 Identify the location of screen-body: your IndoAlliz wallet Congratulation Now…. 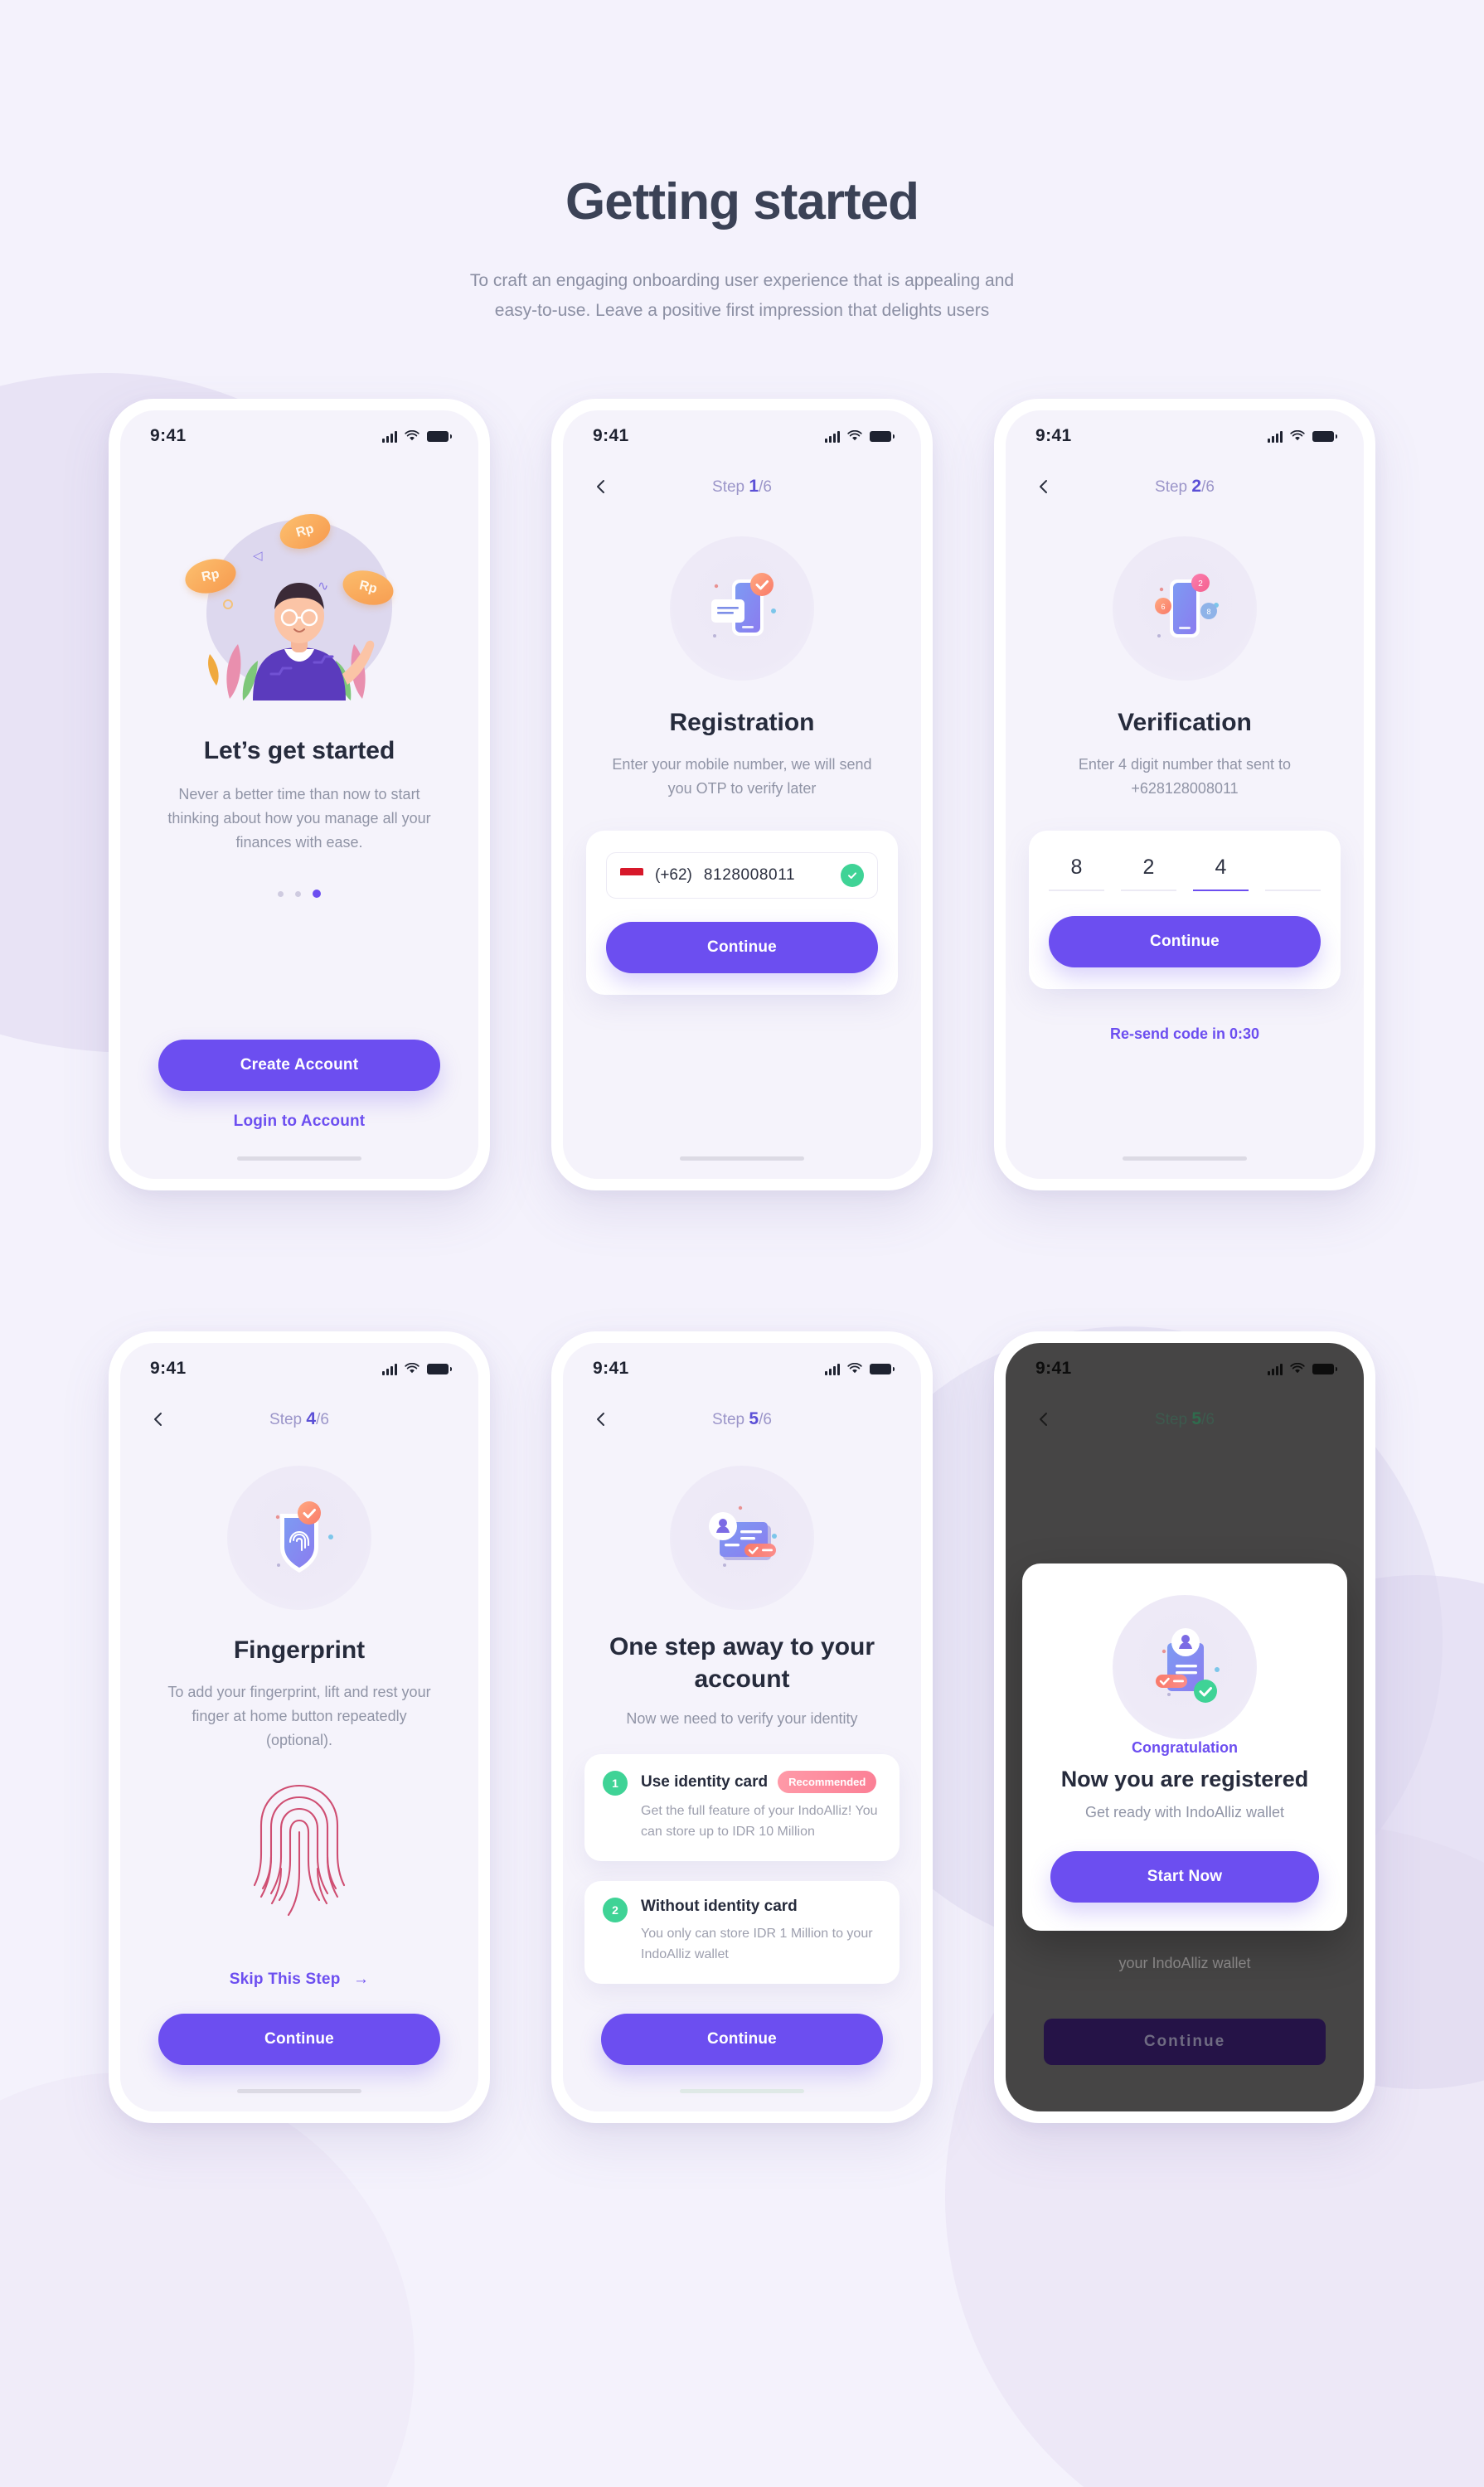
(1185, 1777).